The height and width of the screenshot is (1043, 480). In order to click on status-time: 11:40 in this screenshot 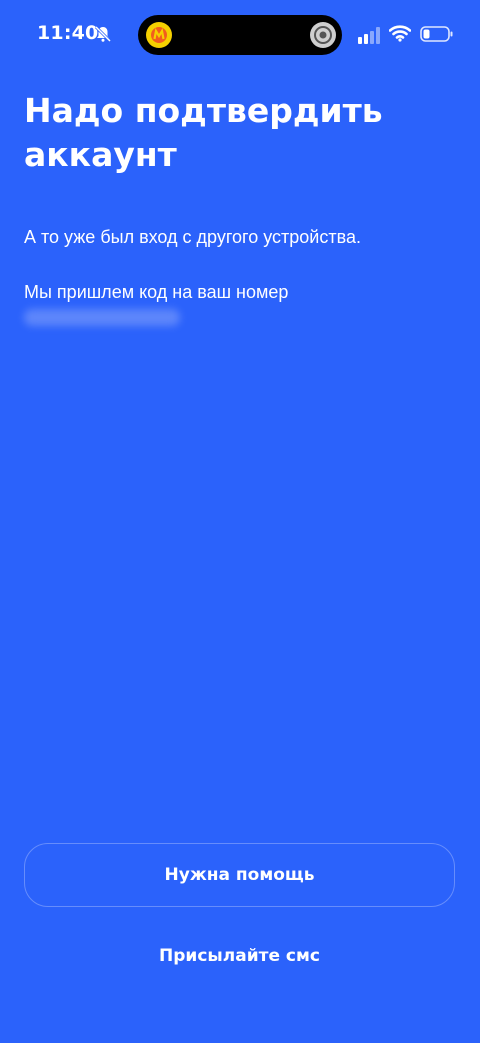, I will do `click(68, 33)`.